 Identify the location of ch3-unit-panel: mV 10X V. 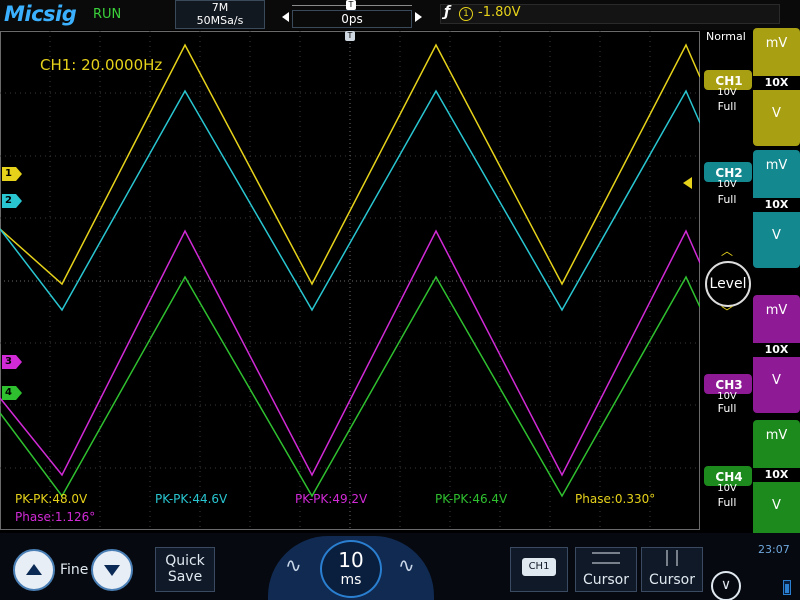
(776, 354).